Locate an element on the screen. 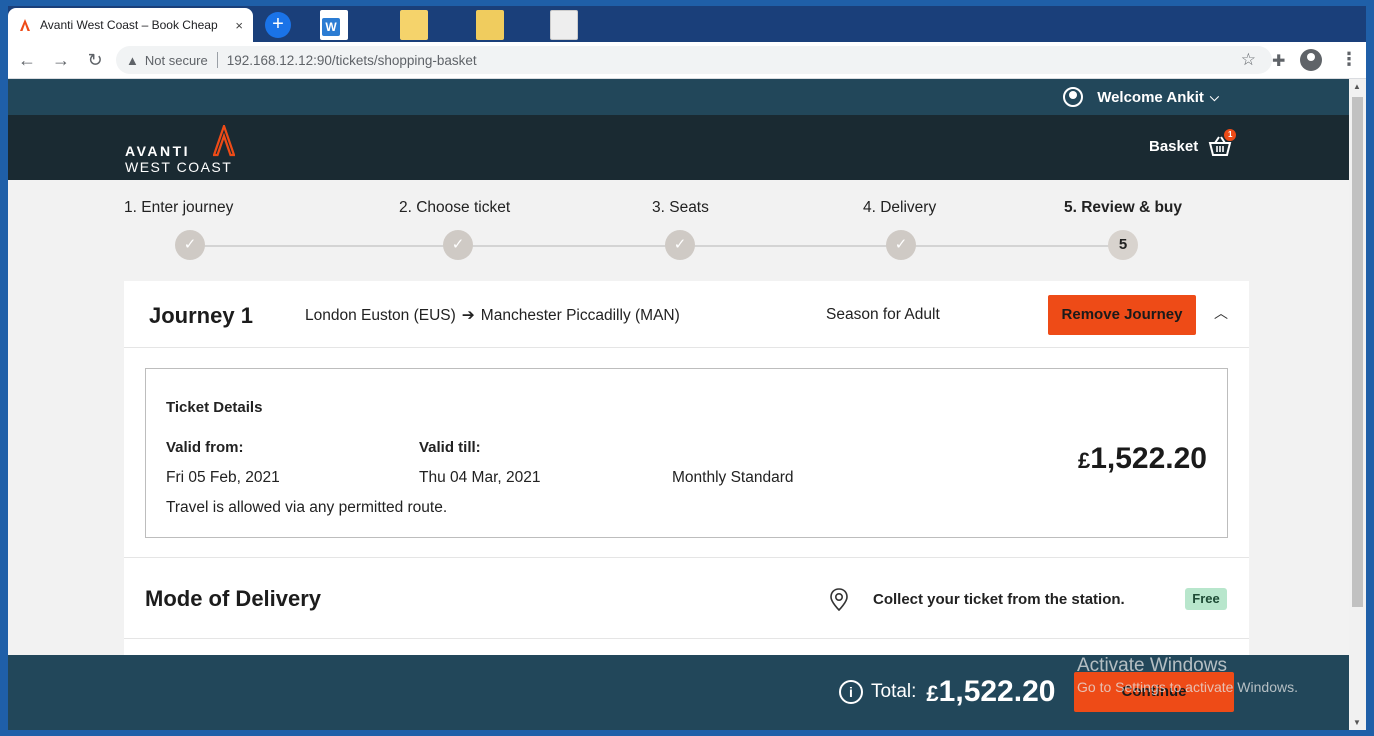 This screenshot has width=1374, height=736. url-text: 192.168.12.12:90/tickets/shopping-basket is located at coordinates (352, 60).